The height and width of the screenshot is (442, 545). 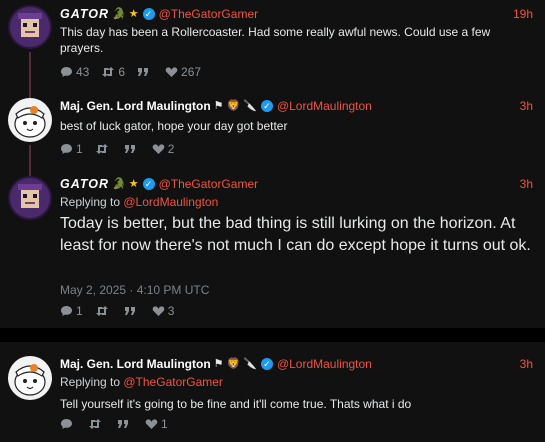 I want to click on divider, so click(x=272, y=335).